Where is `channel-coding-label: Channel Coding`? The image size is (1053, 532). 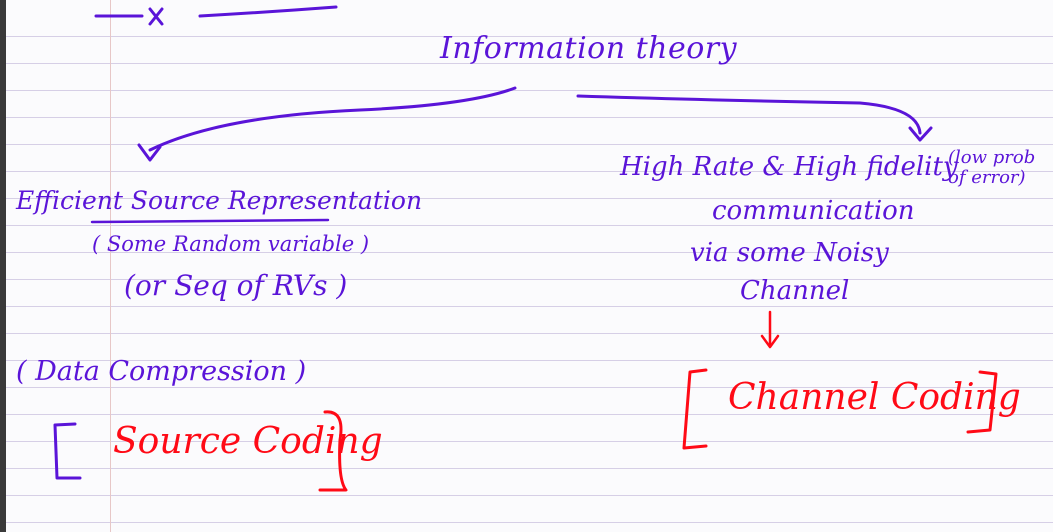 channel-coding-label: Channel Coding is located at coordinates (874, 397).